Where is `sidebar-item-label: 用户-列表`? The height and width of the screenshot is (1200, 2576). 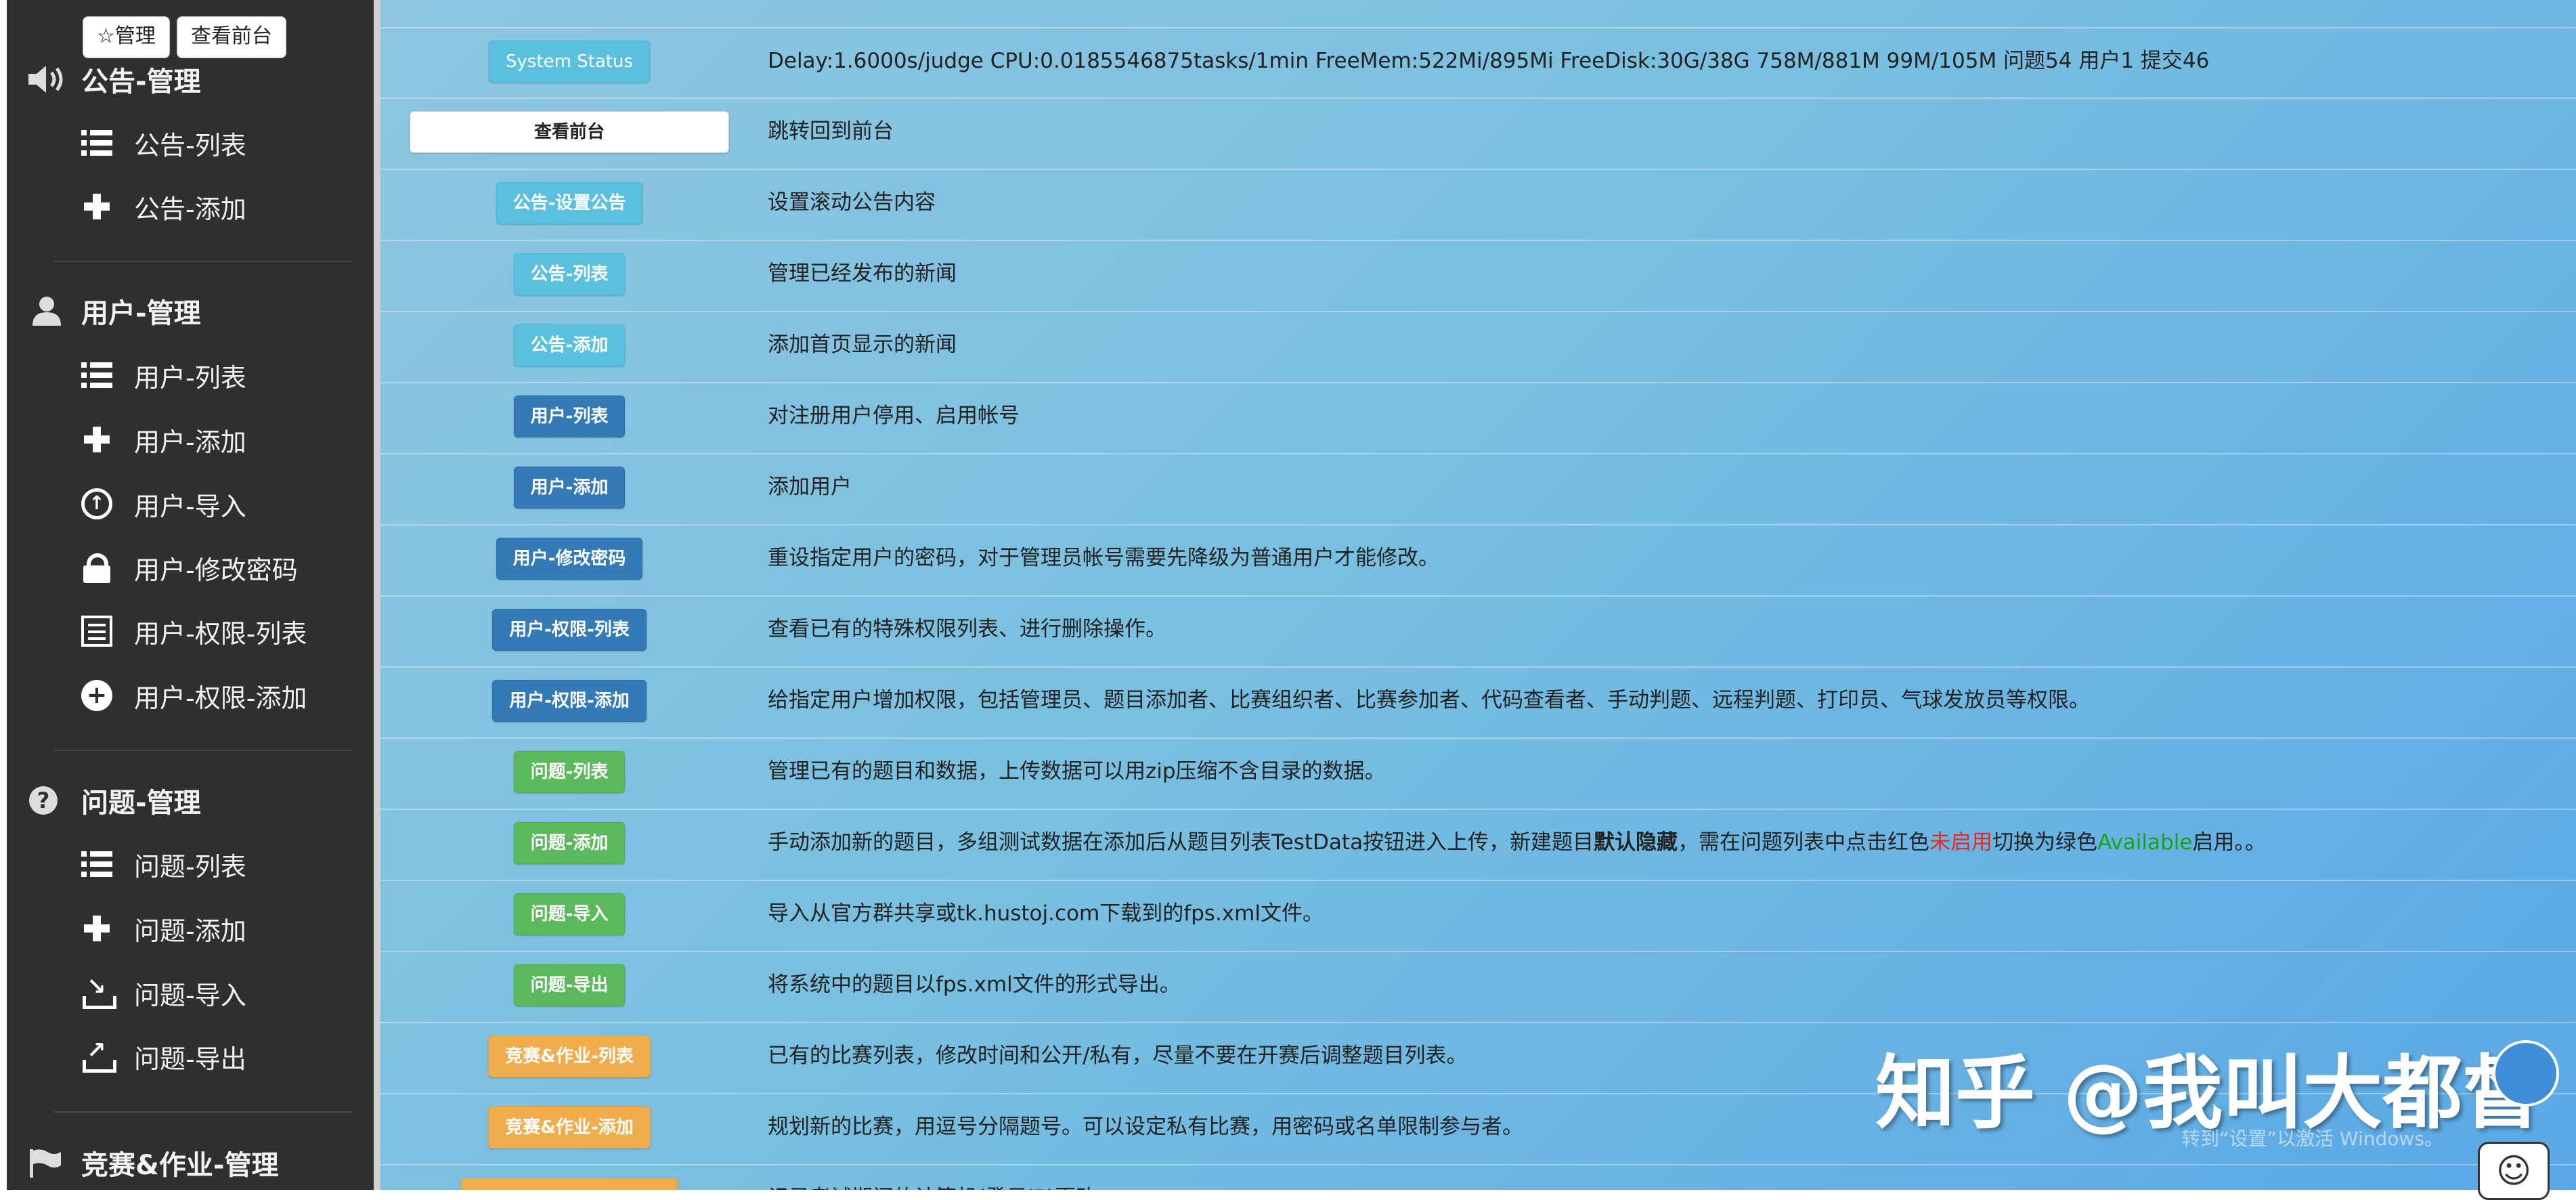
sidebar-item-label: 用户-列表 is located at coordinates (190, 377).